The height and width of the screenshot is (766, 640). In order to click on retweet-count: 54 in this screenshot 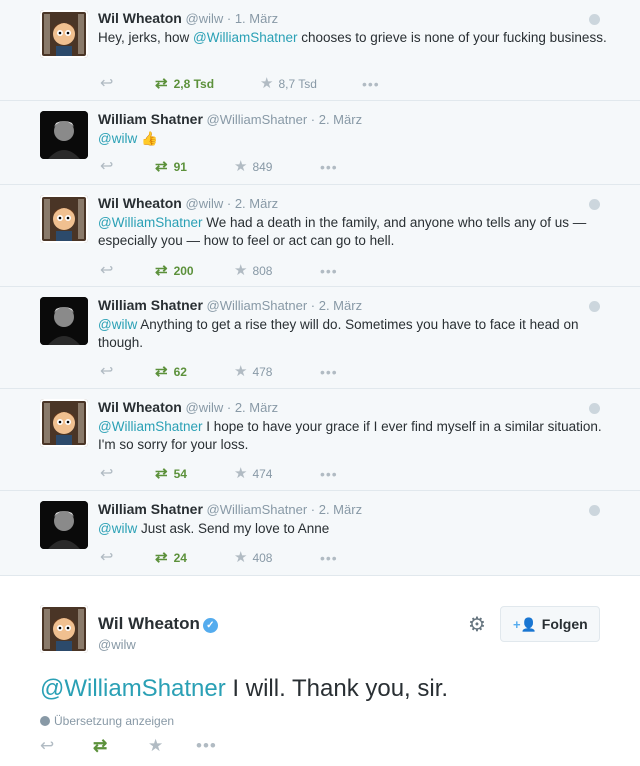, I will do `click(180, 474)`.